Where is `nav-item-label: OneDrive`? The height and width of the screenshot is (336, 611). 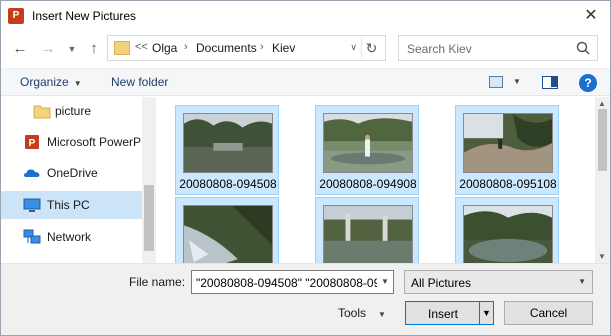
nav-item-label: OneDrive is located at coordinates (72, 173).